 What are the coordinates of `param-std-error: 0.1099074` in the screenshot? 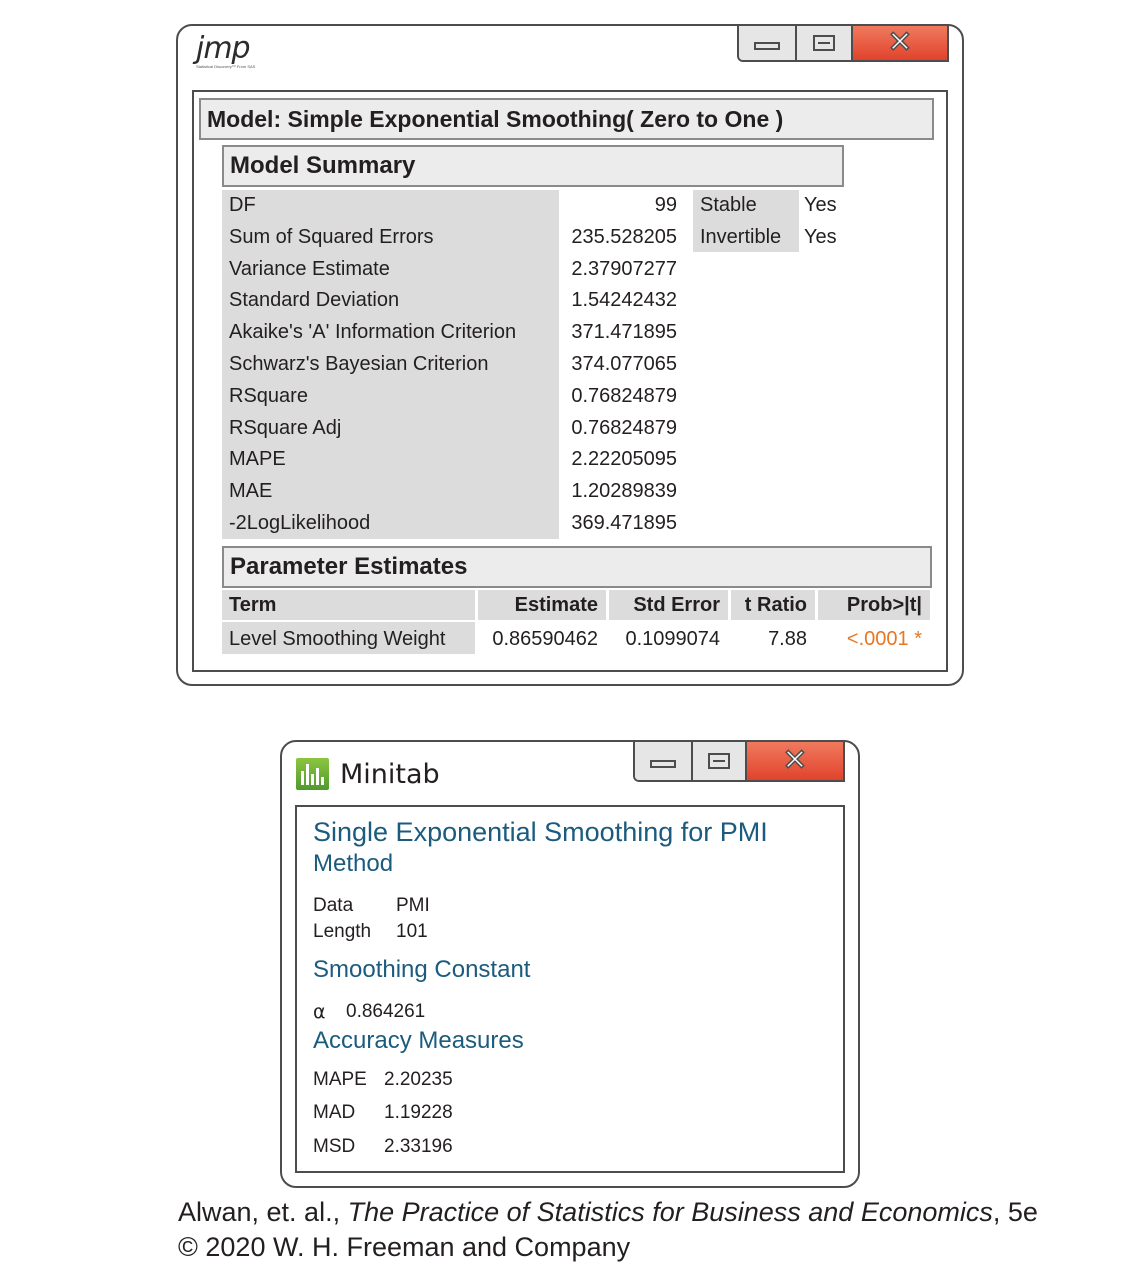 It's located at (672, 639).